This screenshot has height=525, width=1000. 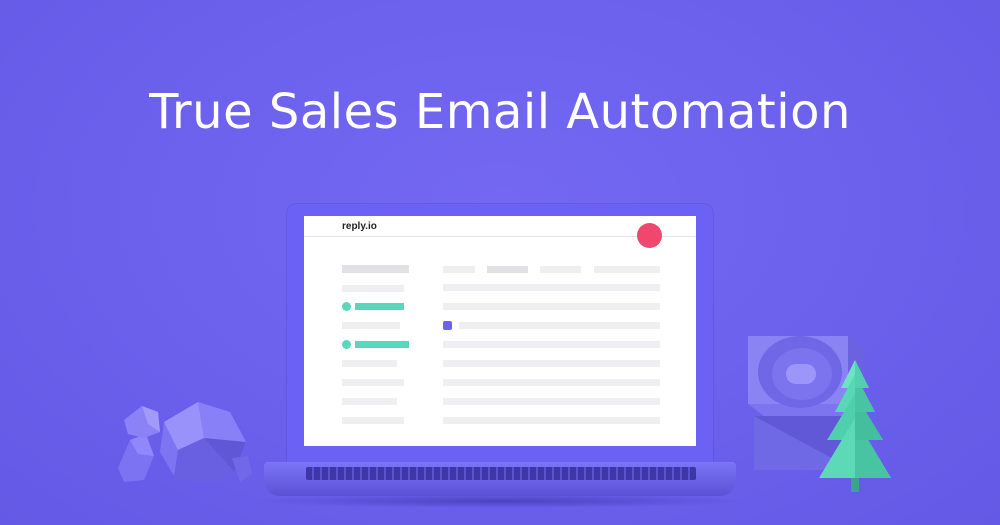 What do you see at coordinates (855, 426) in the screenshot?
I see `pine-tree-icon` at bounding box center [855, 426].